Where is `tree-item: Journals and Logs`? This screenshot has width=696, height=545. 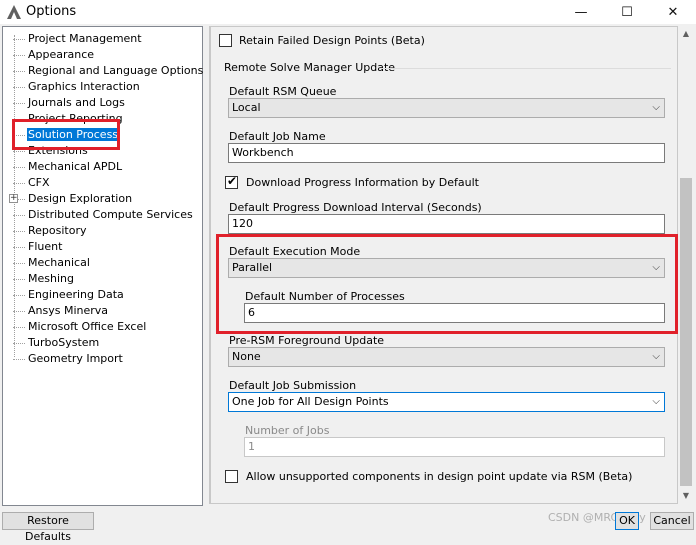
tree-item: Journals and Logs is located at coordinates (102, 103).